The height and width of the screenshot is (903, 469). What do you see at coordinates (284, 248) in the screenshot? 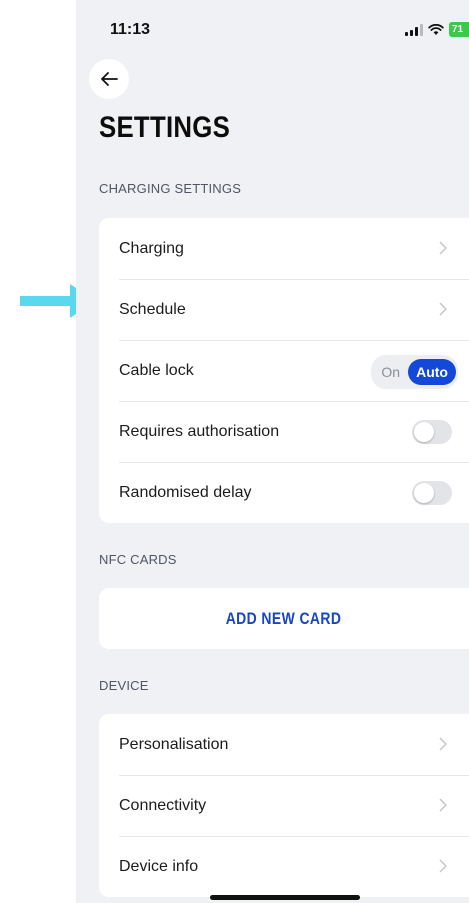
I see `row-charging: Charging` at bounding box center [284, 248].